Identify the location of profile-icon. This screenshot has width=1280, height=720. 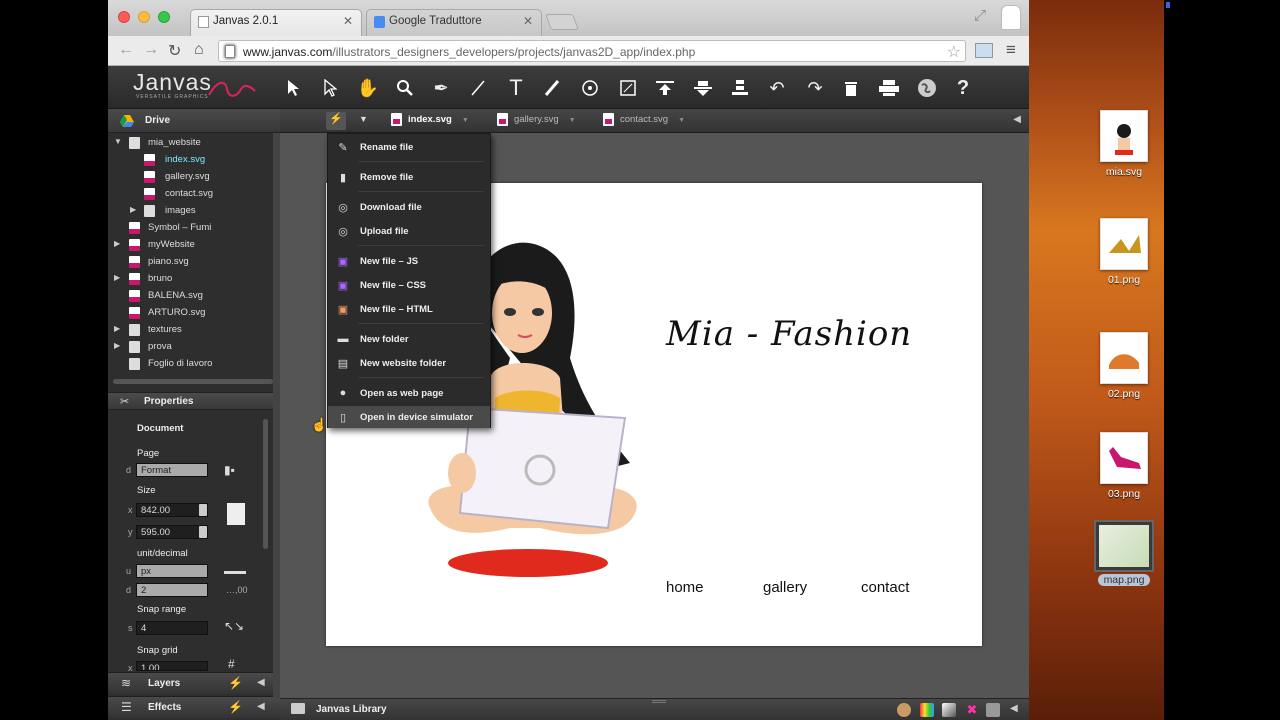
(1011, 17).